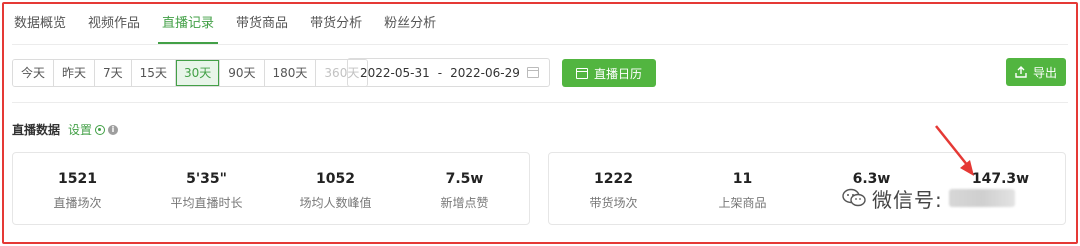  Describe the element at coordinates (93, 130) in the screenshot. I see `settings-link: 设置 i` at that location.